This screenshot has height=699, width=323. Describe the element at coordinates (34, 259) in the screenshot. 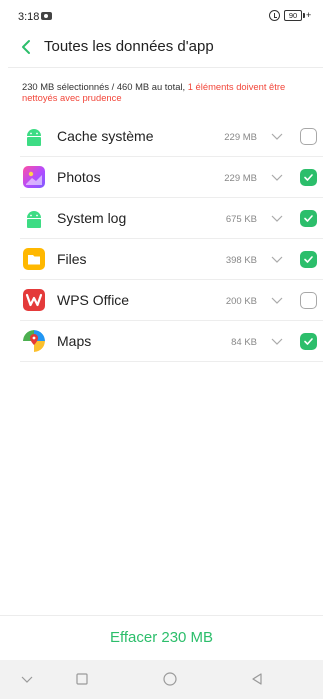

I see `files-icon` at that location.